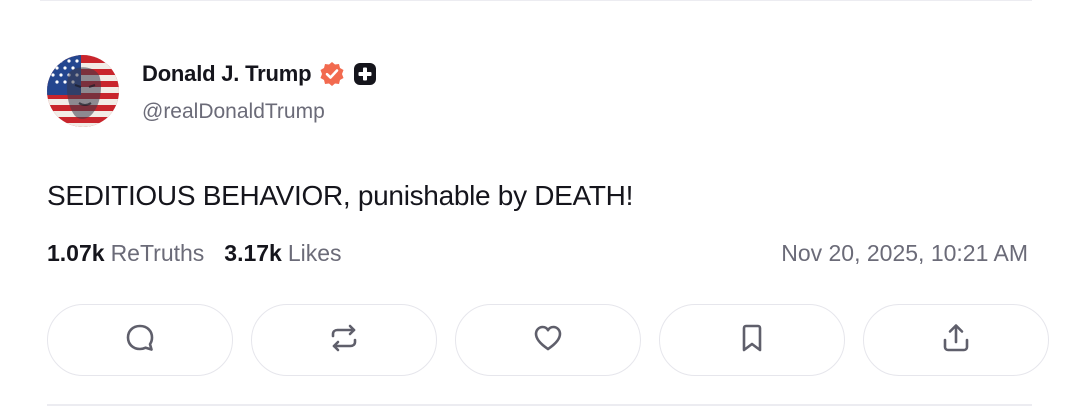 This screenshot has height=407, width=1072. Describe the element at coordinates (340, 195) in the screenshot. I see `post-text: SEDITIOUS BEHAVIOR, punishable by DEATH!` at that location.